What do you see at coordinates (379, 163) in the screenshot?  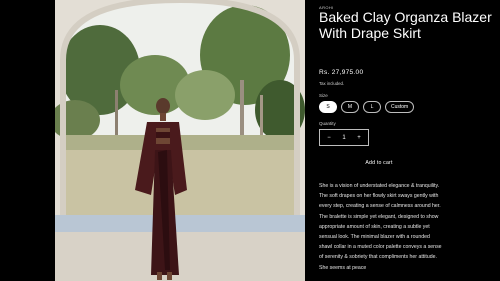 I see `add-to-cart-button: Add to cart` at bounding box center [379, 163].